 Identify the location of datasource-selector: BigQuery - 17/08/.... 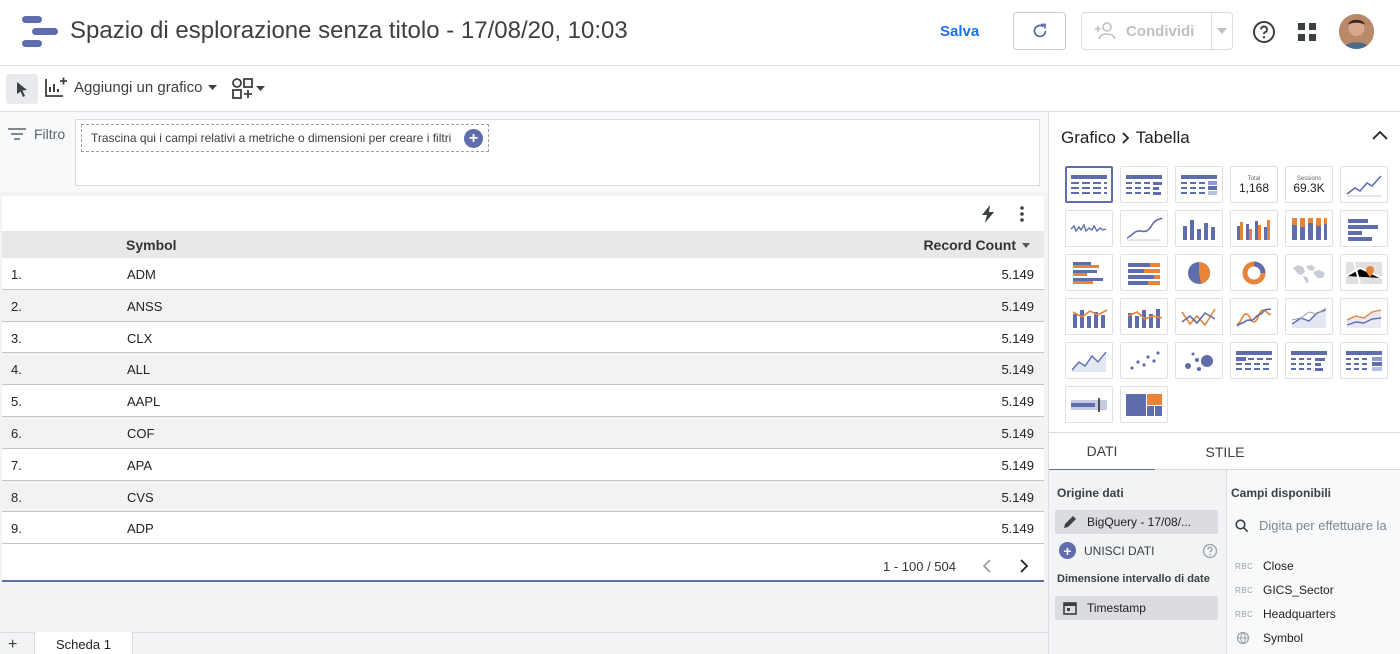
(1136, 522).